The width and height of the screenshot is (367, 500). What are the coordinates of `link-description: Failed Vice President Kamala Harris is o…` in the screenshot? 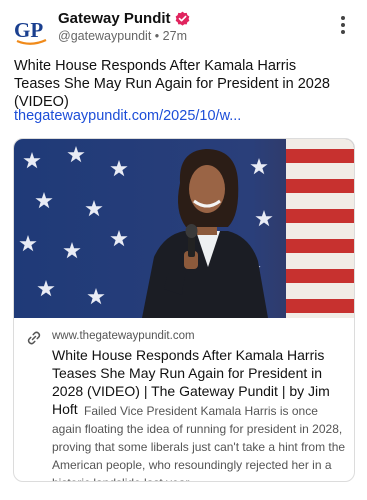 It's located at (199, 442).